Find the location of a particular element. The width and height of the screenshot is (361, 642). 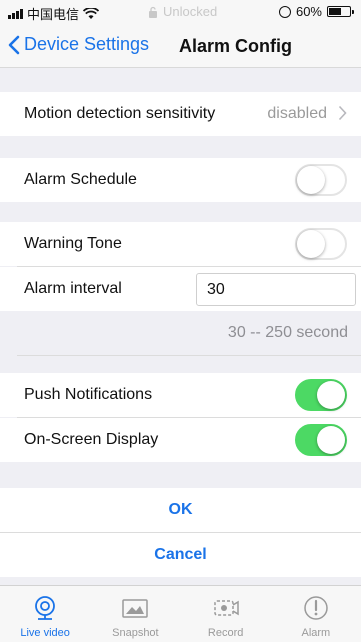

image-icon is located at coordinates (135, 608).